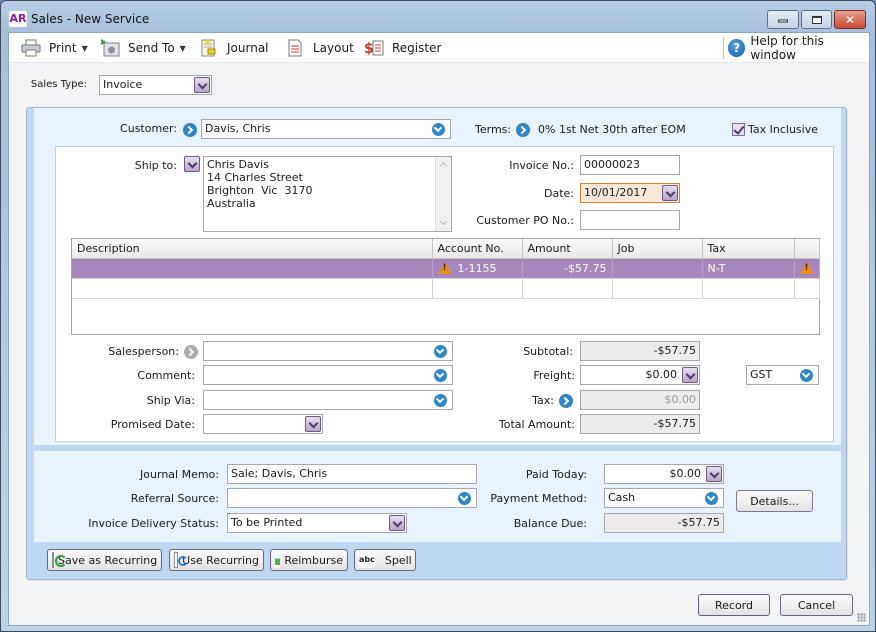 The image size is (876, 632). What do you see at coordinates (397, 523) in the screenshot?
I see `delivery-status-dropdown-icon` at bounding box center [397, 523].